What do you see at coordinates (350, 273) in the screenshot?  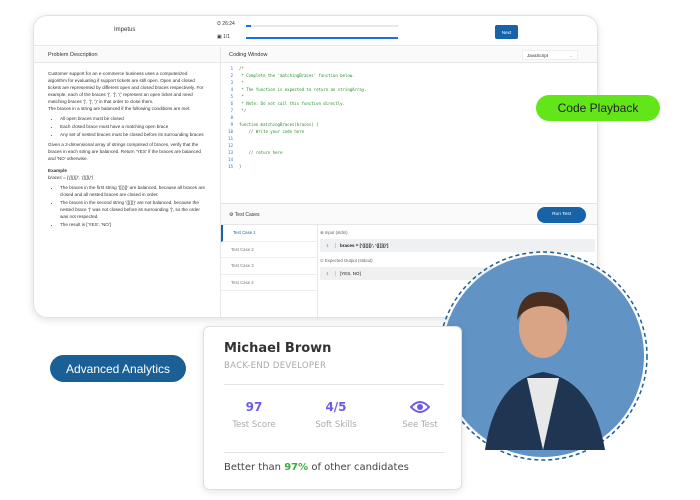 I see `output-value: [YES, NO]` at bounding box center [350, 273].